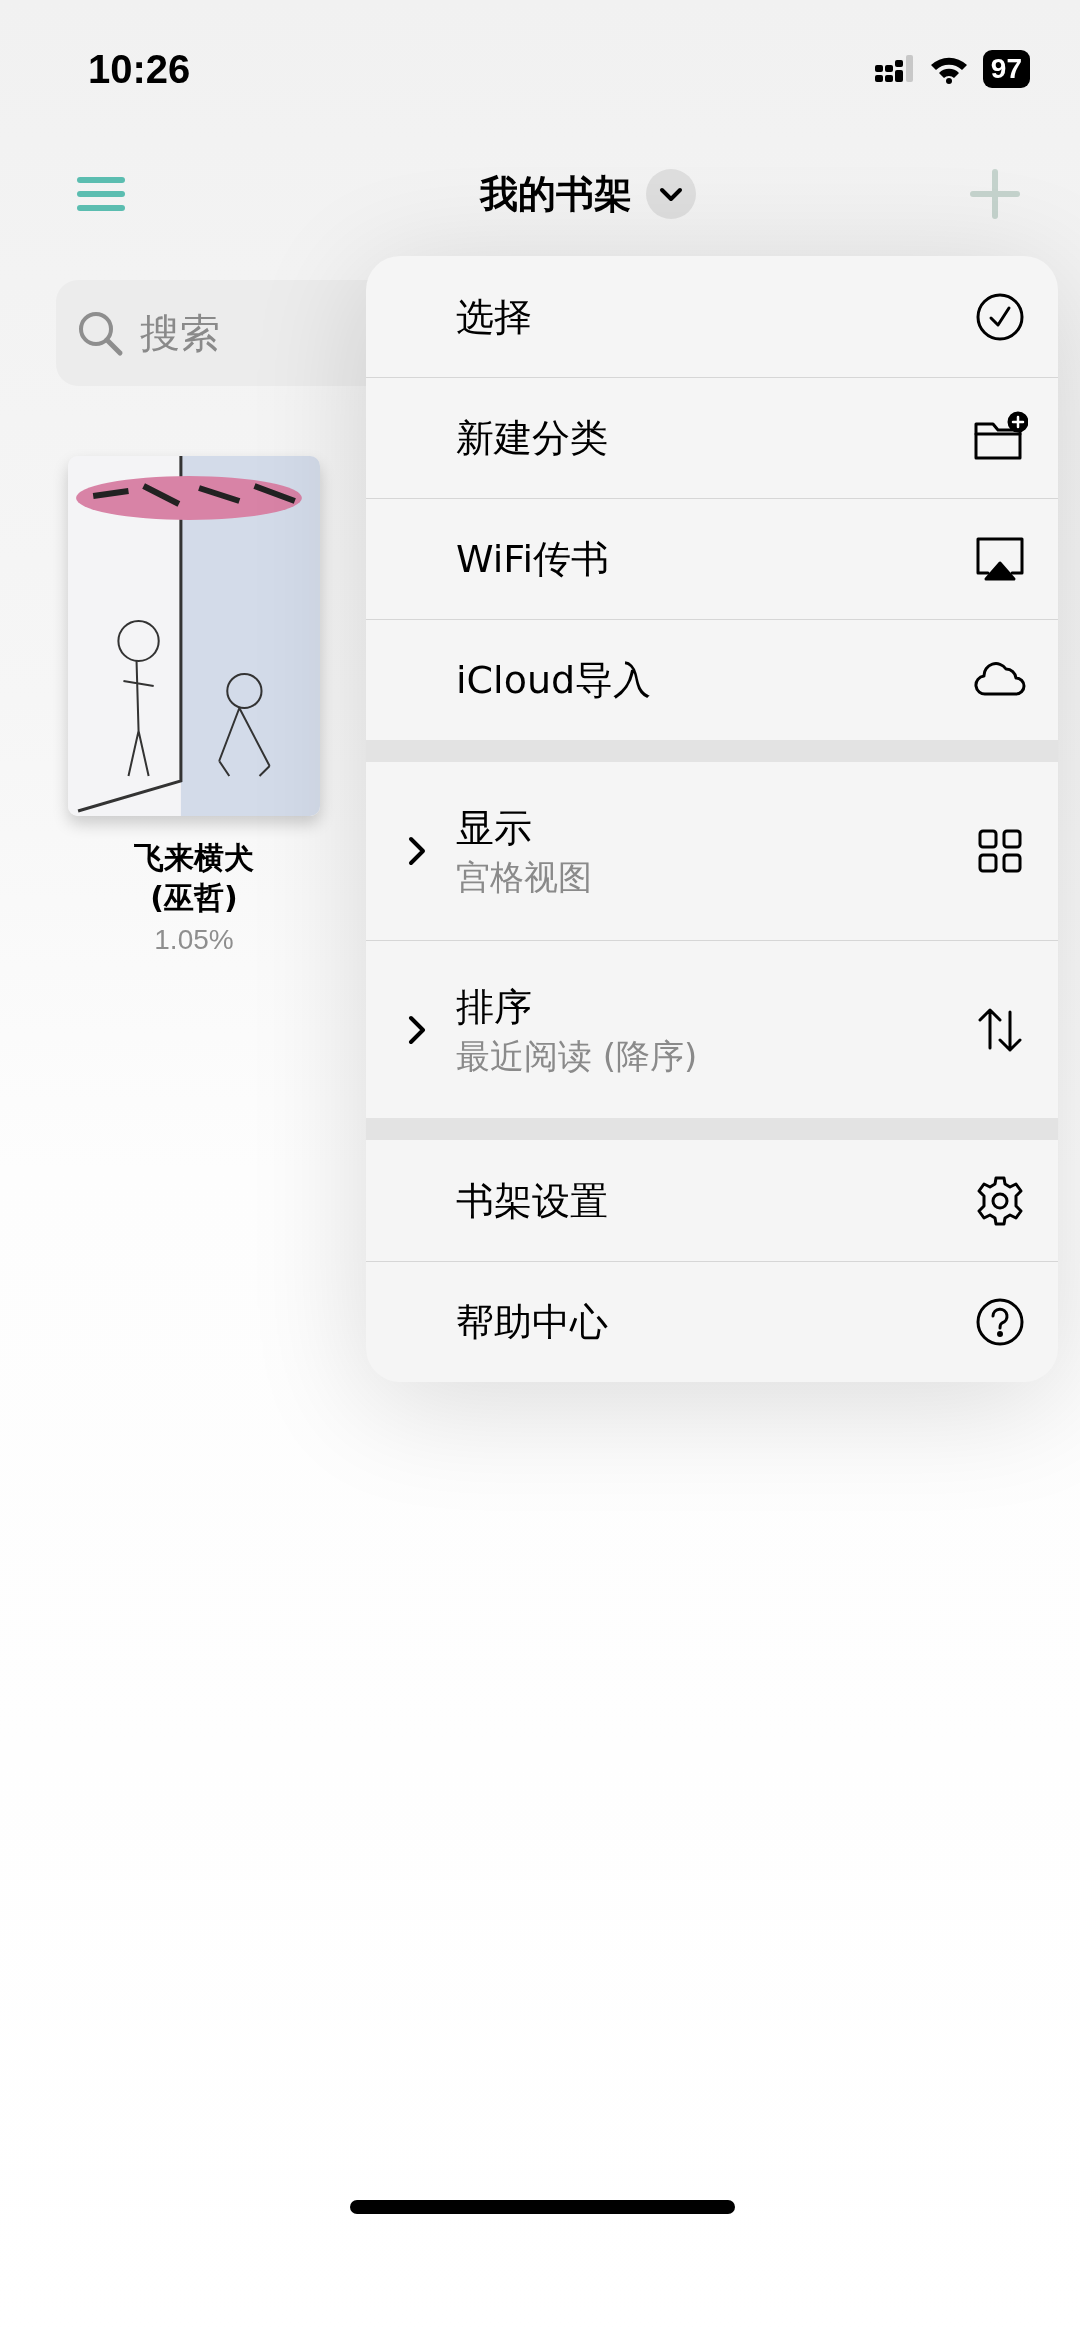 Image resolution: width=1080 pixels, height=2337 pixels. I want to click on shelf-title: 我的书架, so click(556, 194).